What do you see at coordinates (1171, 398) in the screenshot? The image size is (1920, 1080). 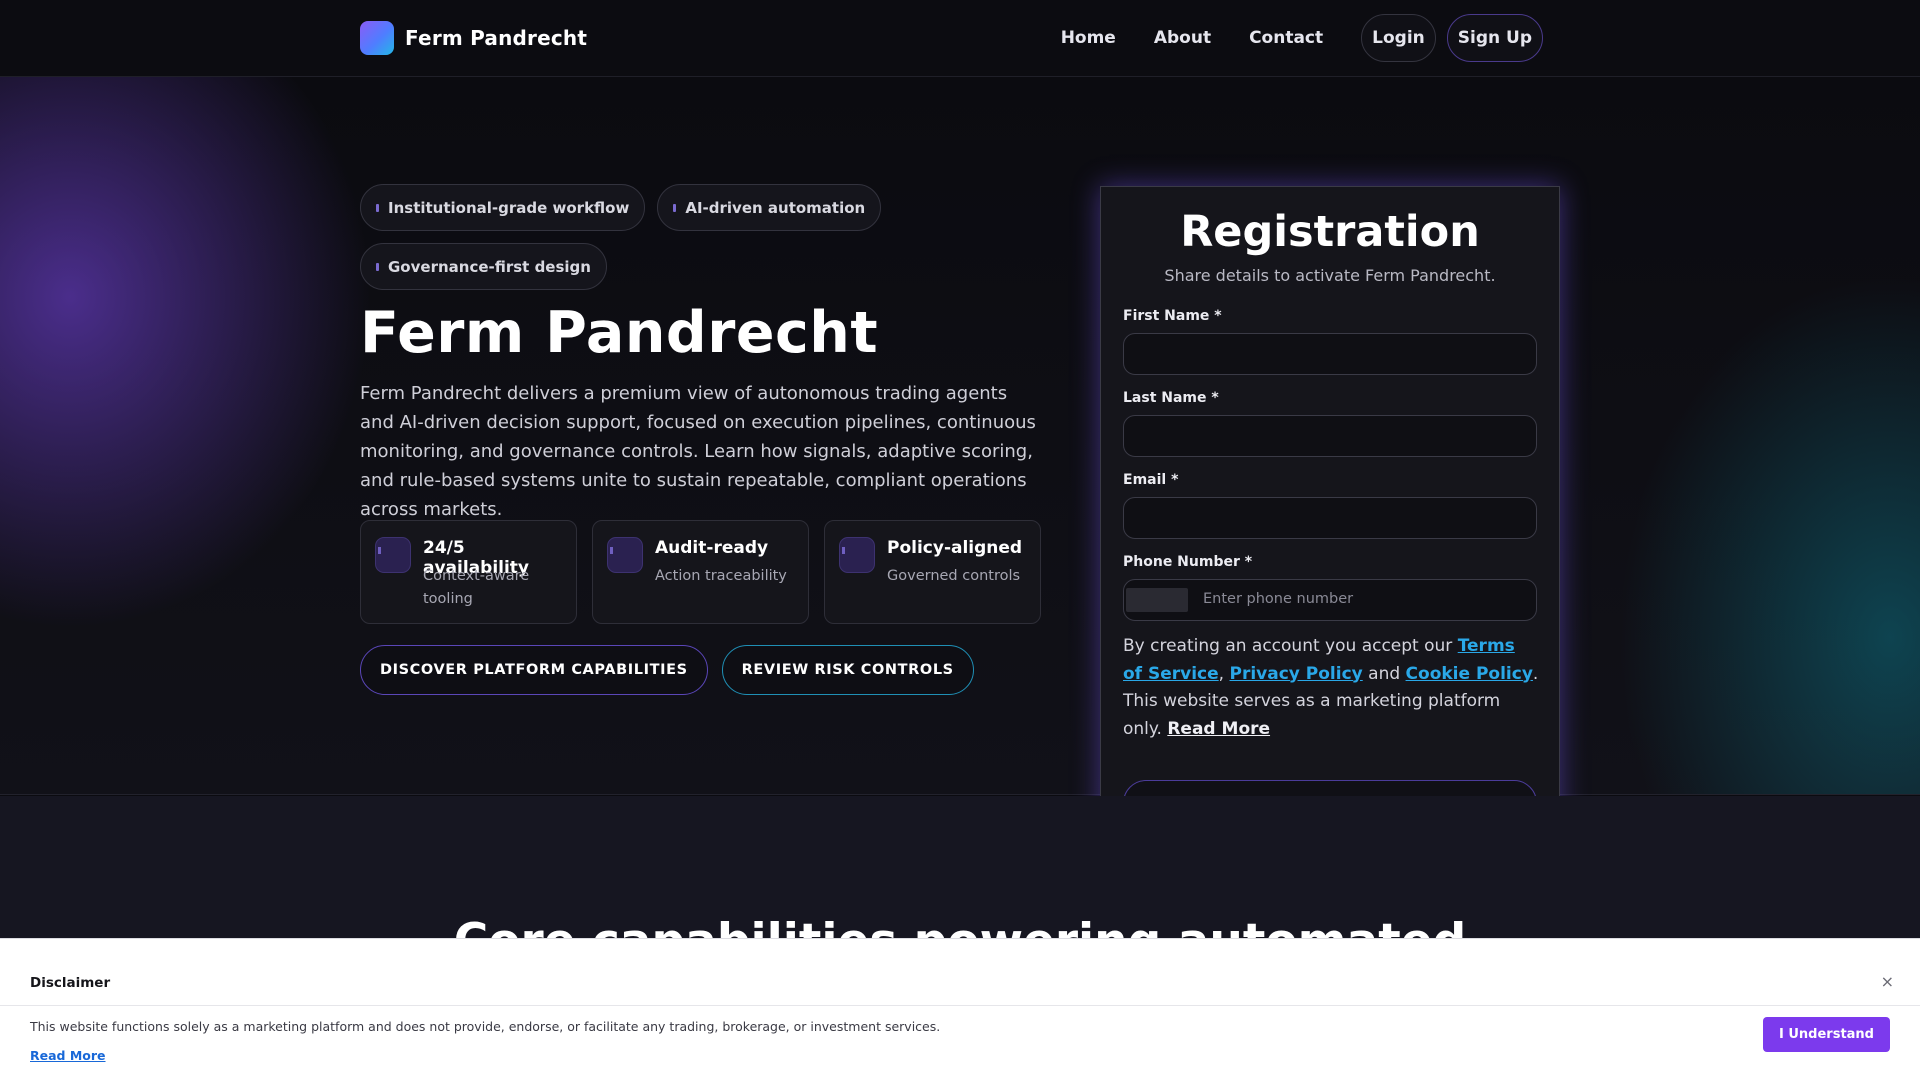 I see `last-name-label: Last Name *` at bounding box center [1171, 398].